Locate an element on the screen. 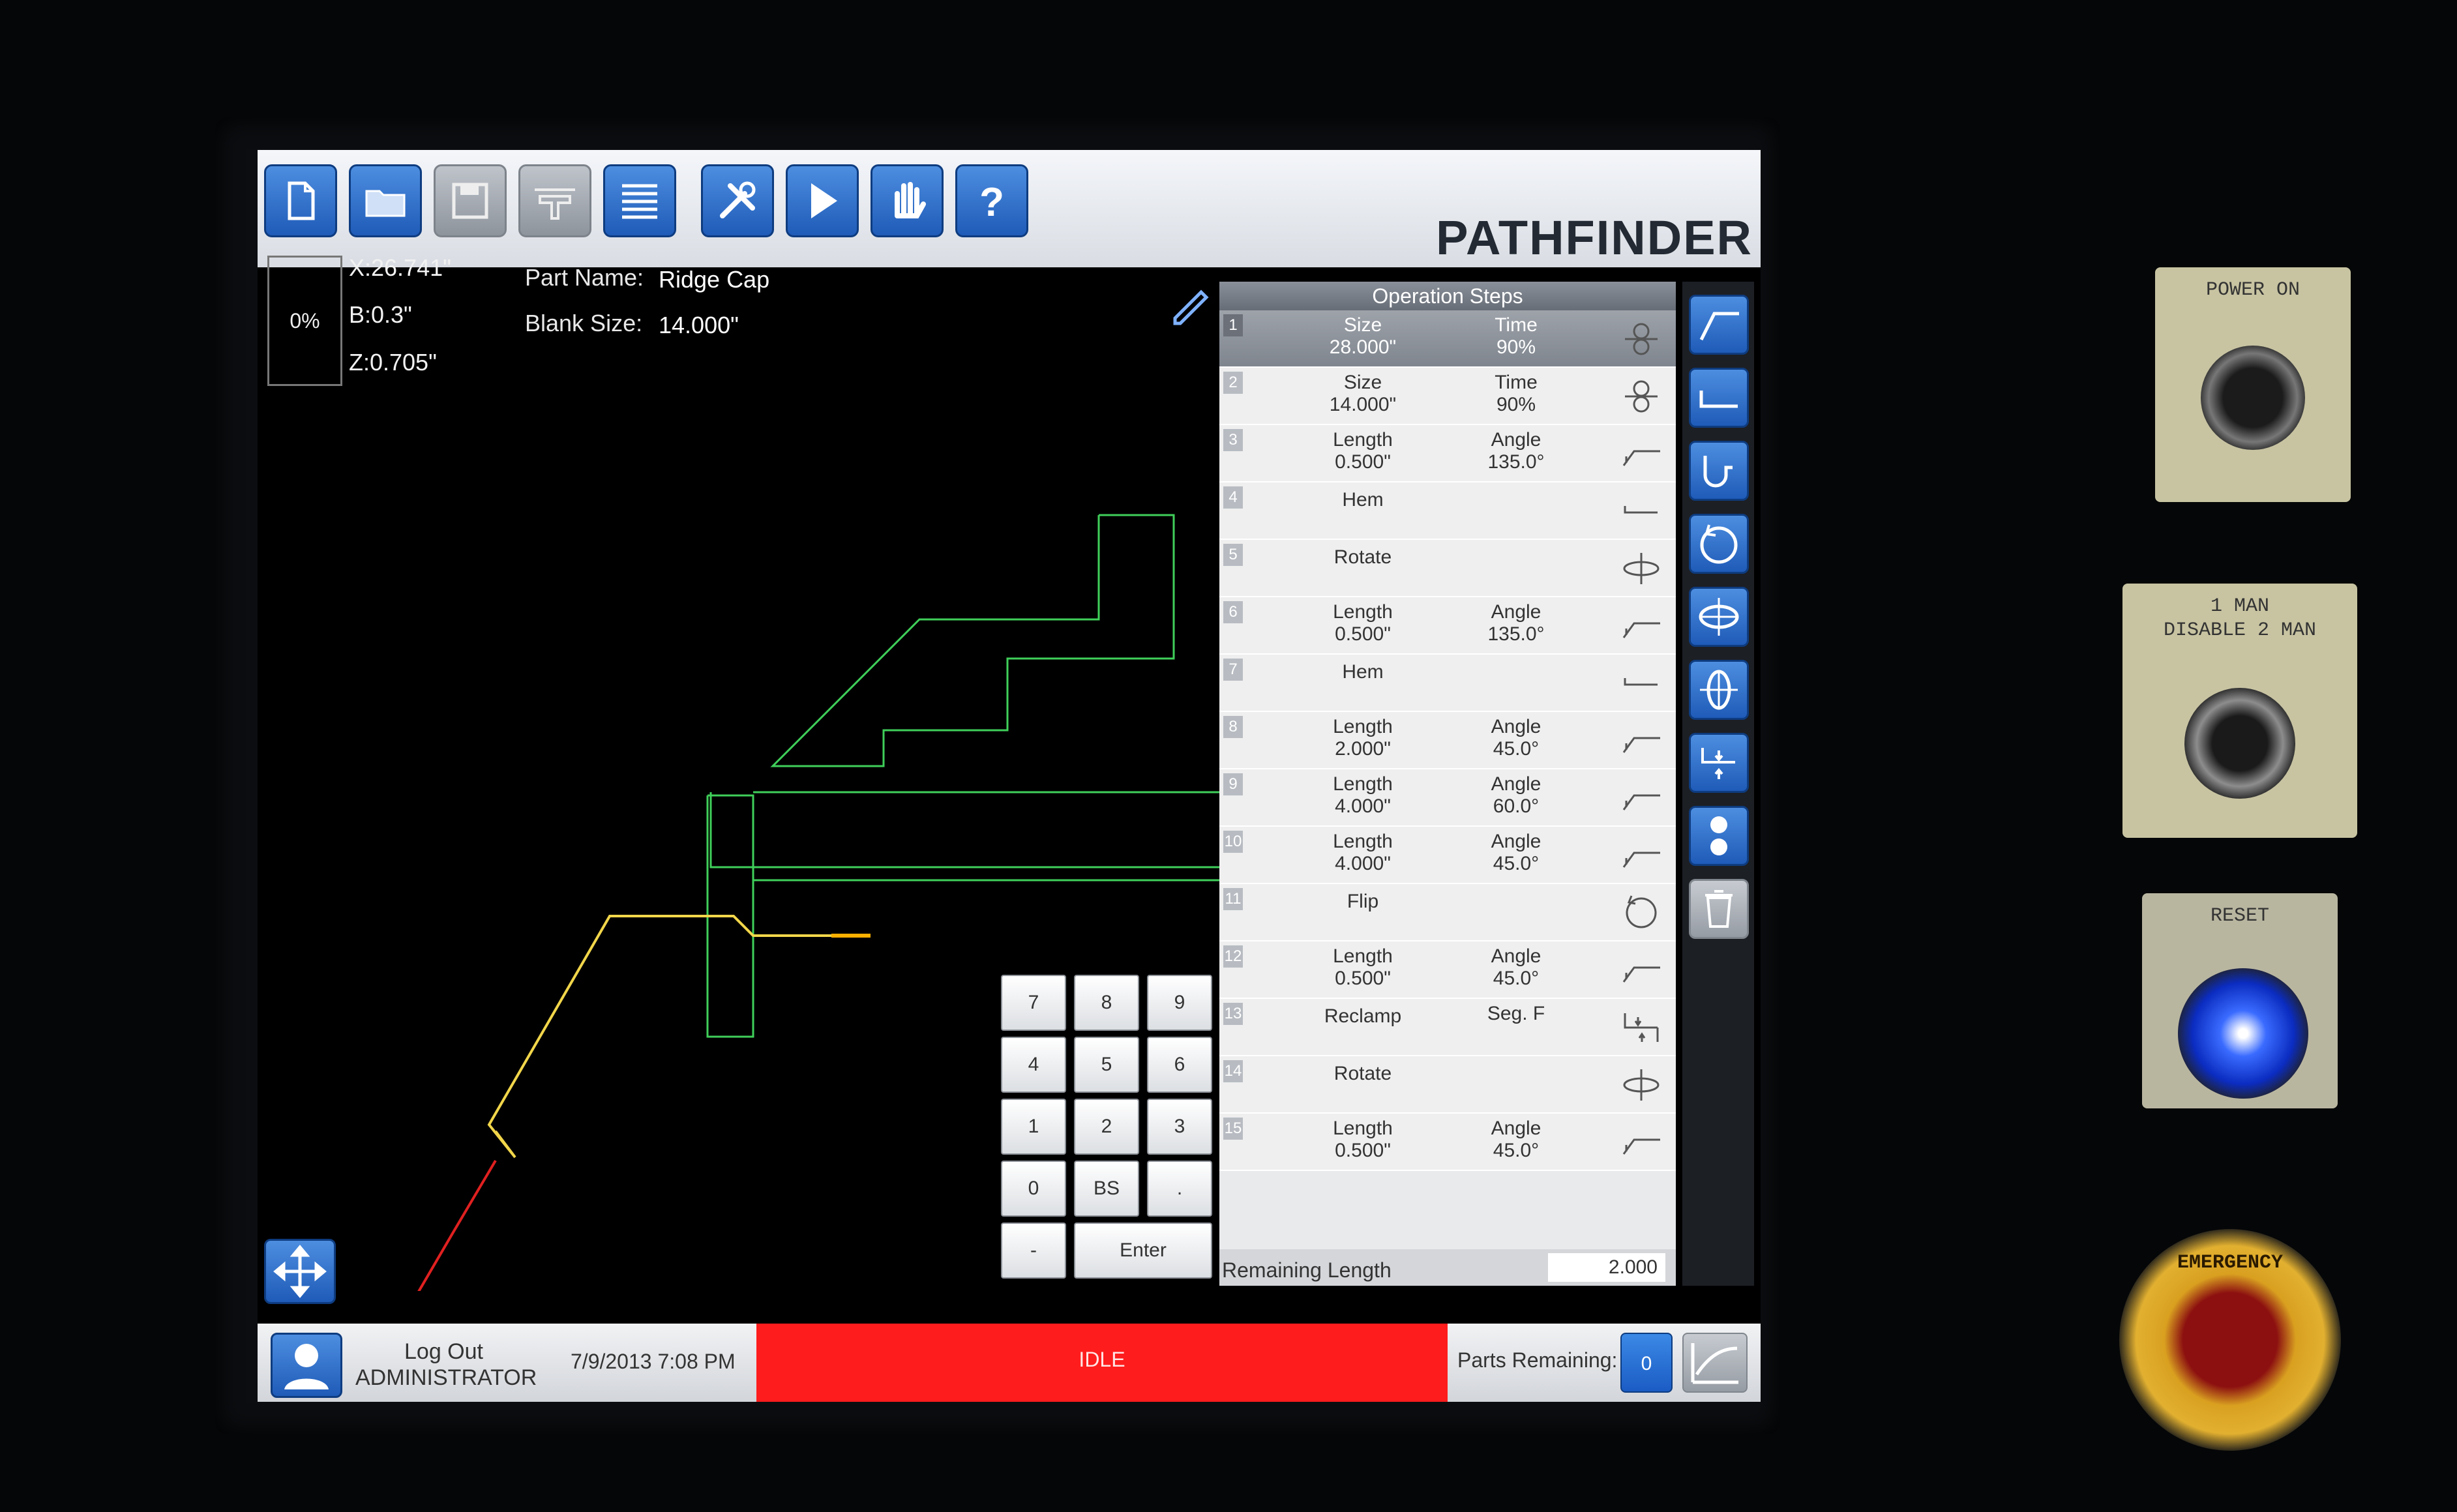  key-decimal: . is located at coordinates (1180, 1189).